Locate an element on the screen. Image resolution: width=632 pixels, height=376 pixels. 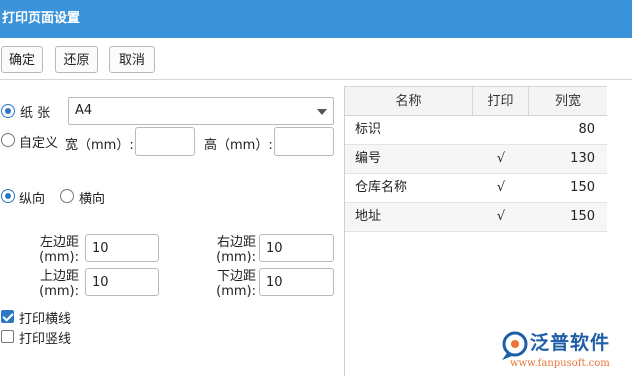
restore-button: 还原 is located at coordinates (76, 59).